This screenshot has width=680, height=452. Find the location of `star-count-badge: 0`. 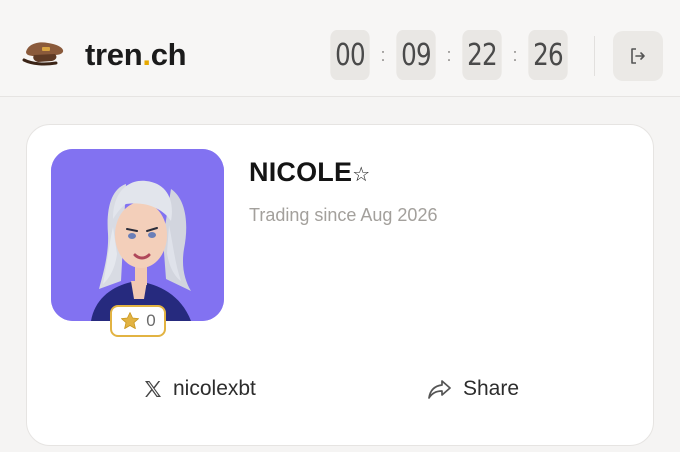

star-count-badge: 0 is located at coordinates (138, 321).